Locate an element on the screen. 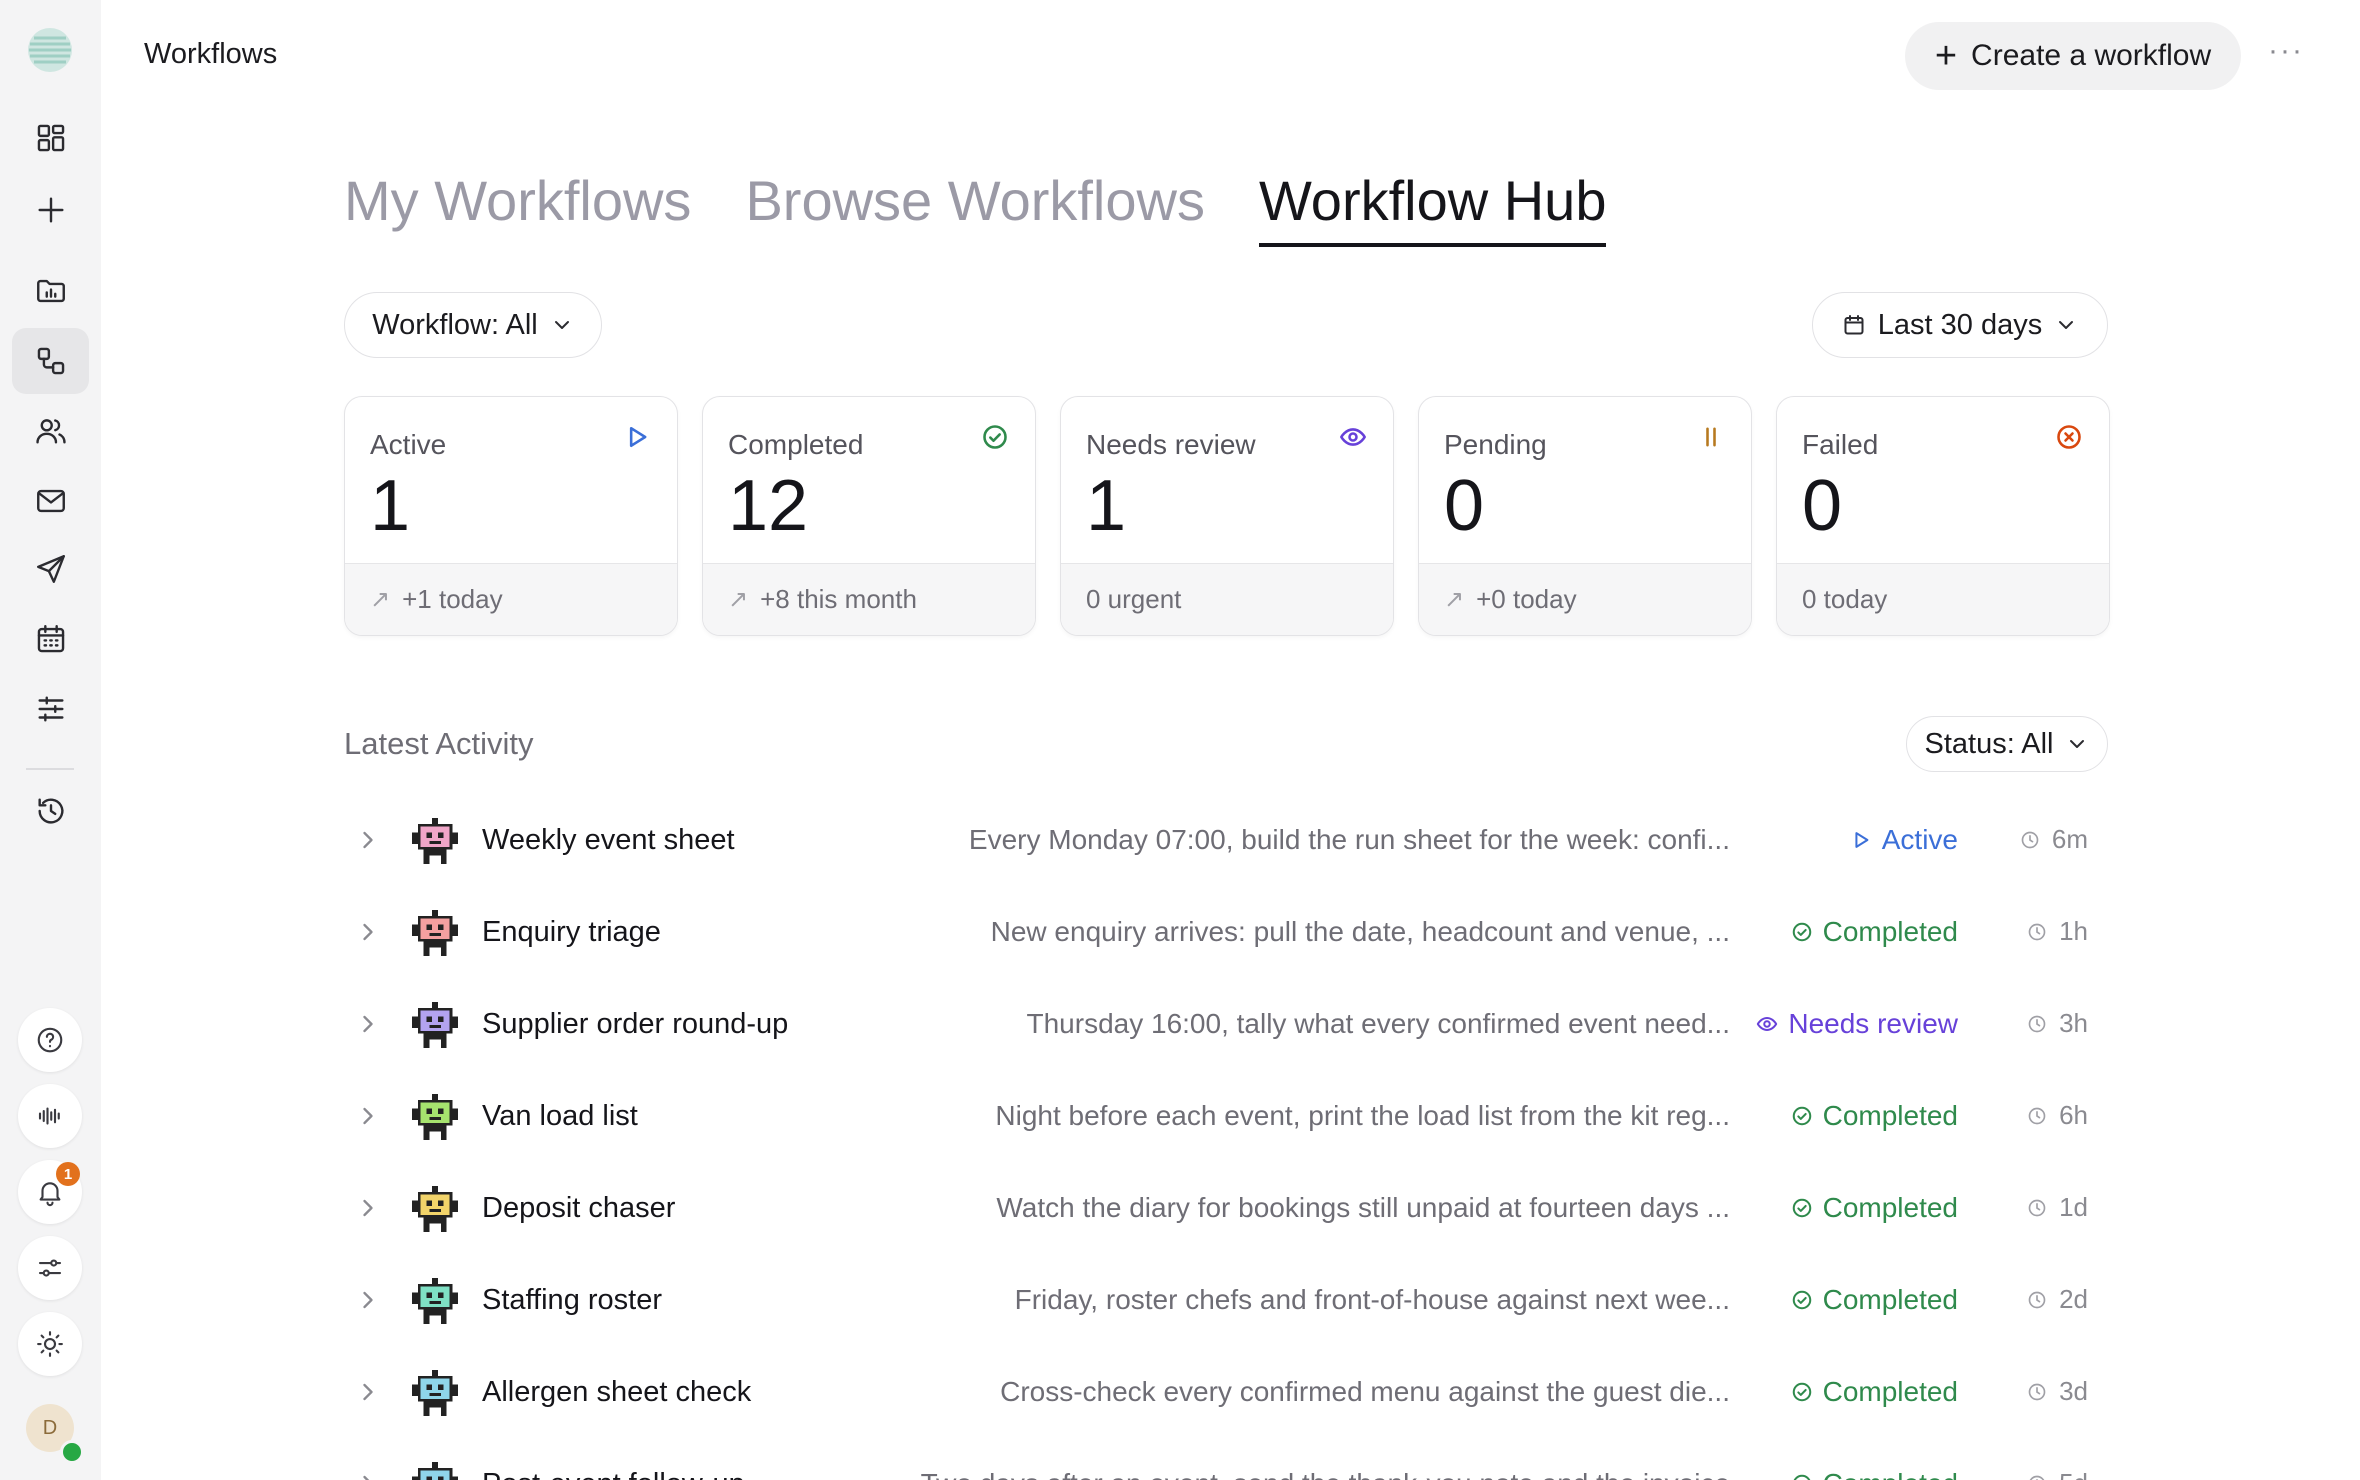  time-ago: 2d is located at coordinates (2073, 1299).